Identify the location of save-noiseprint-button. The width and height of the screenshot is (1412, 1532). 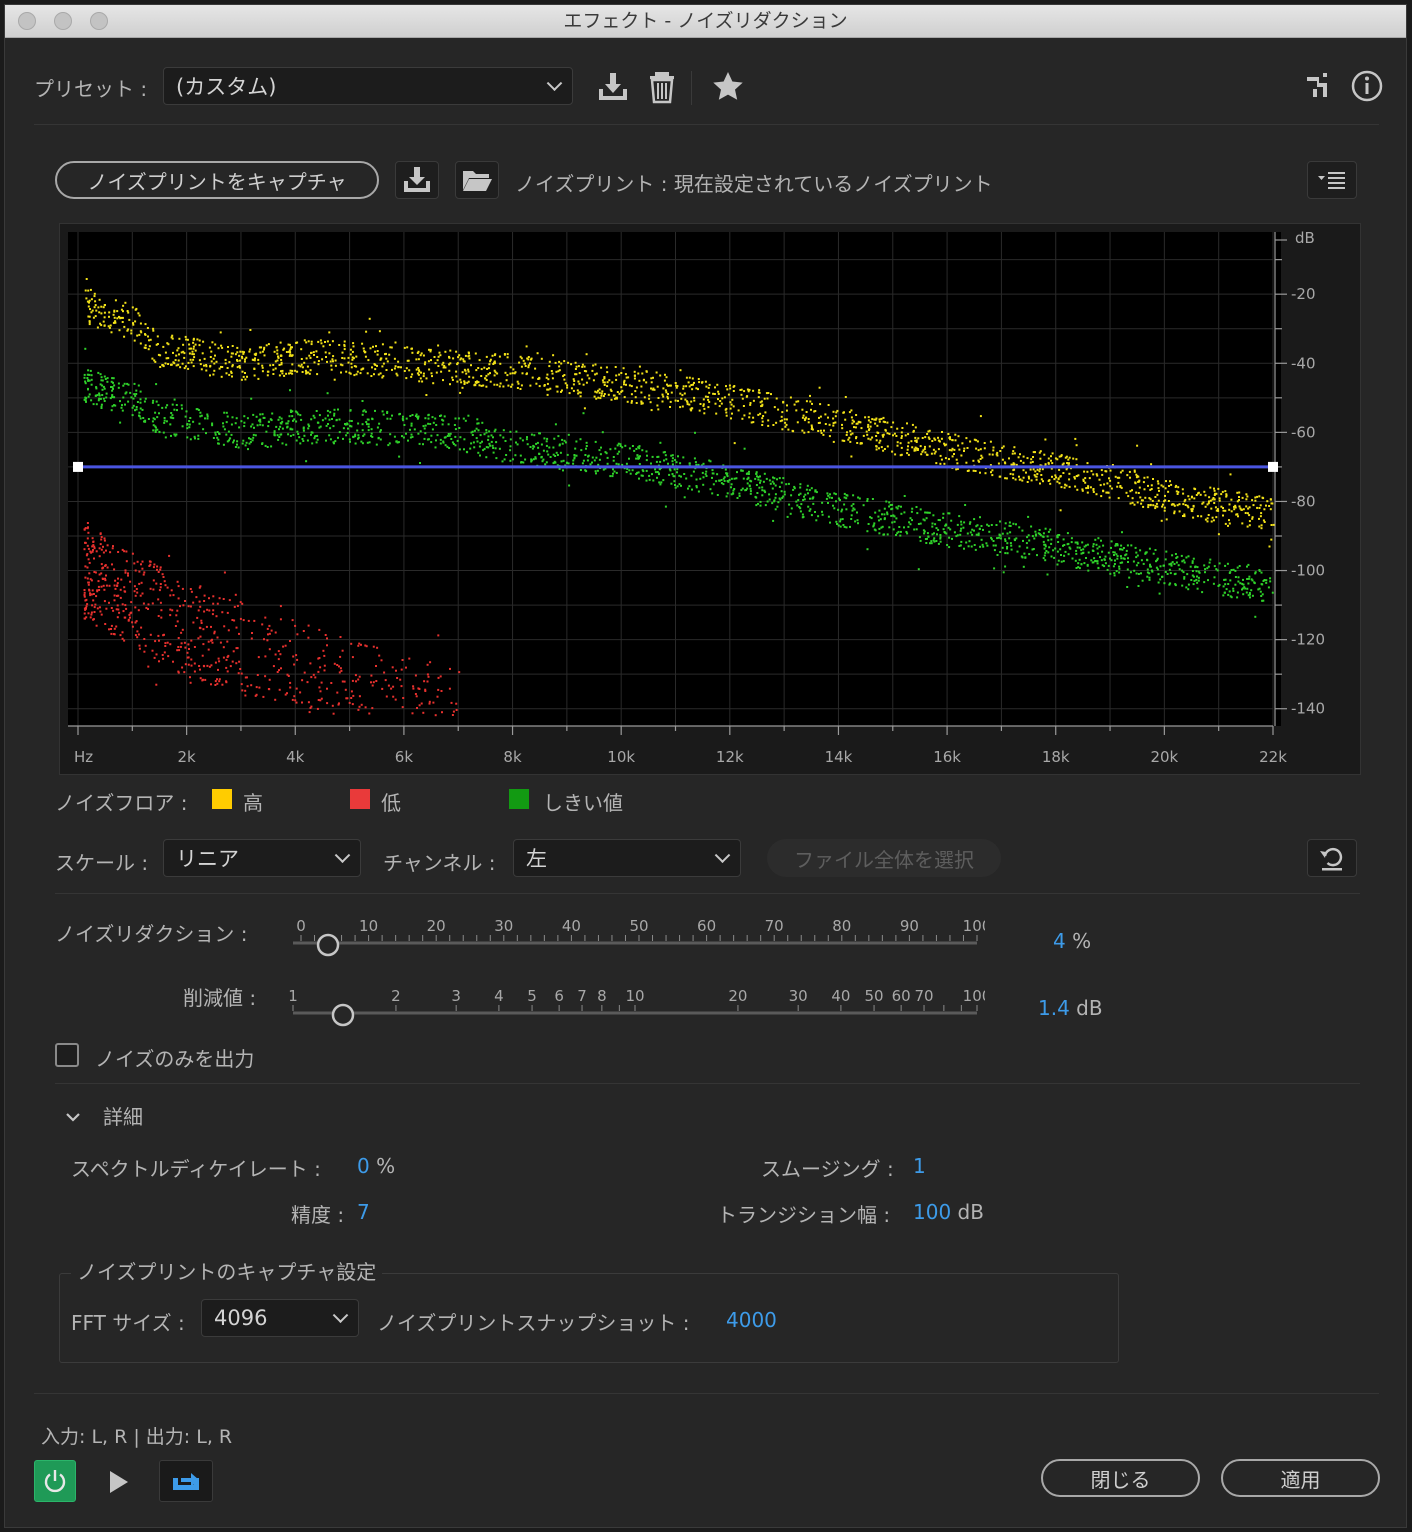
(417, 180).